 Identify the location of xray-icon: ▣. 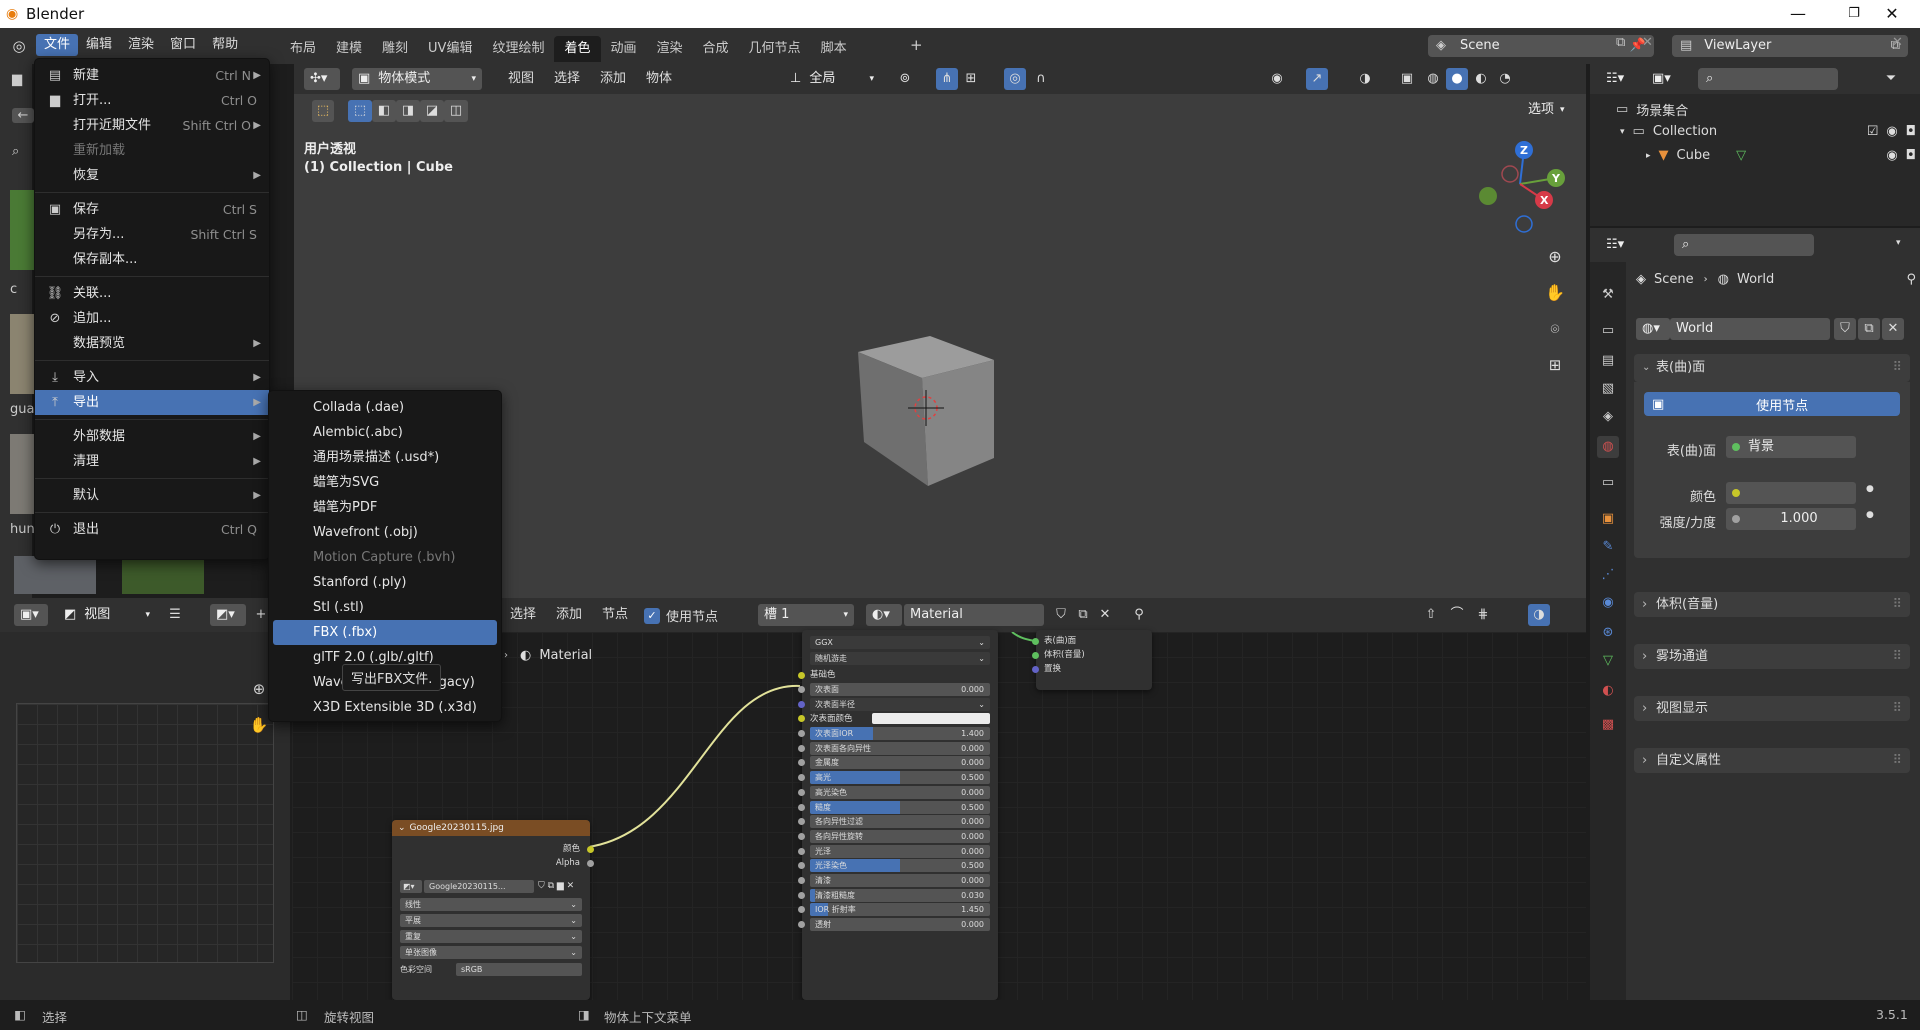
(1407, 79).